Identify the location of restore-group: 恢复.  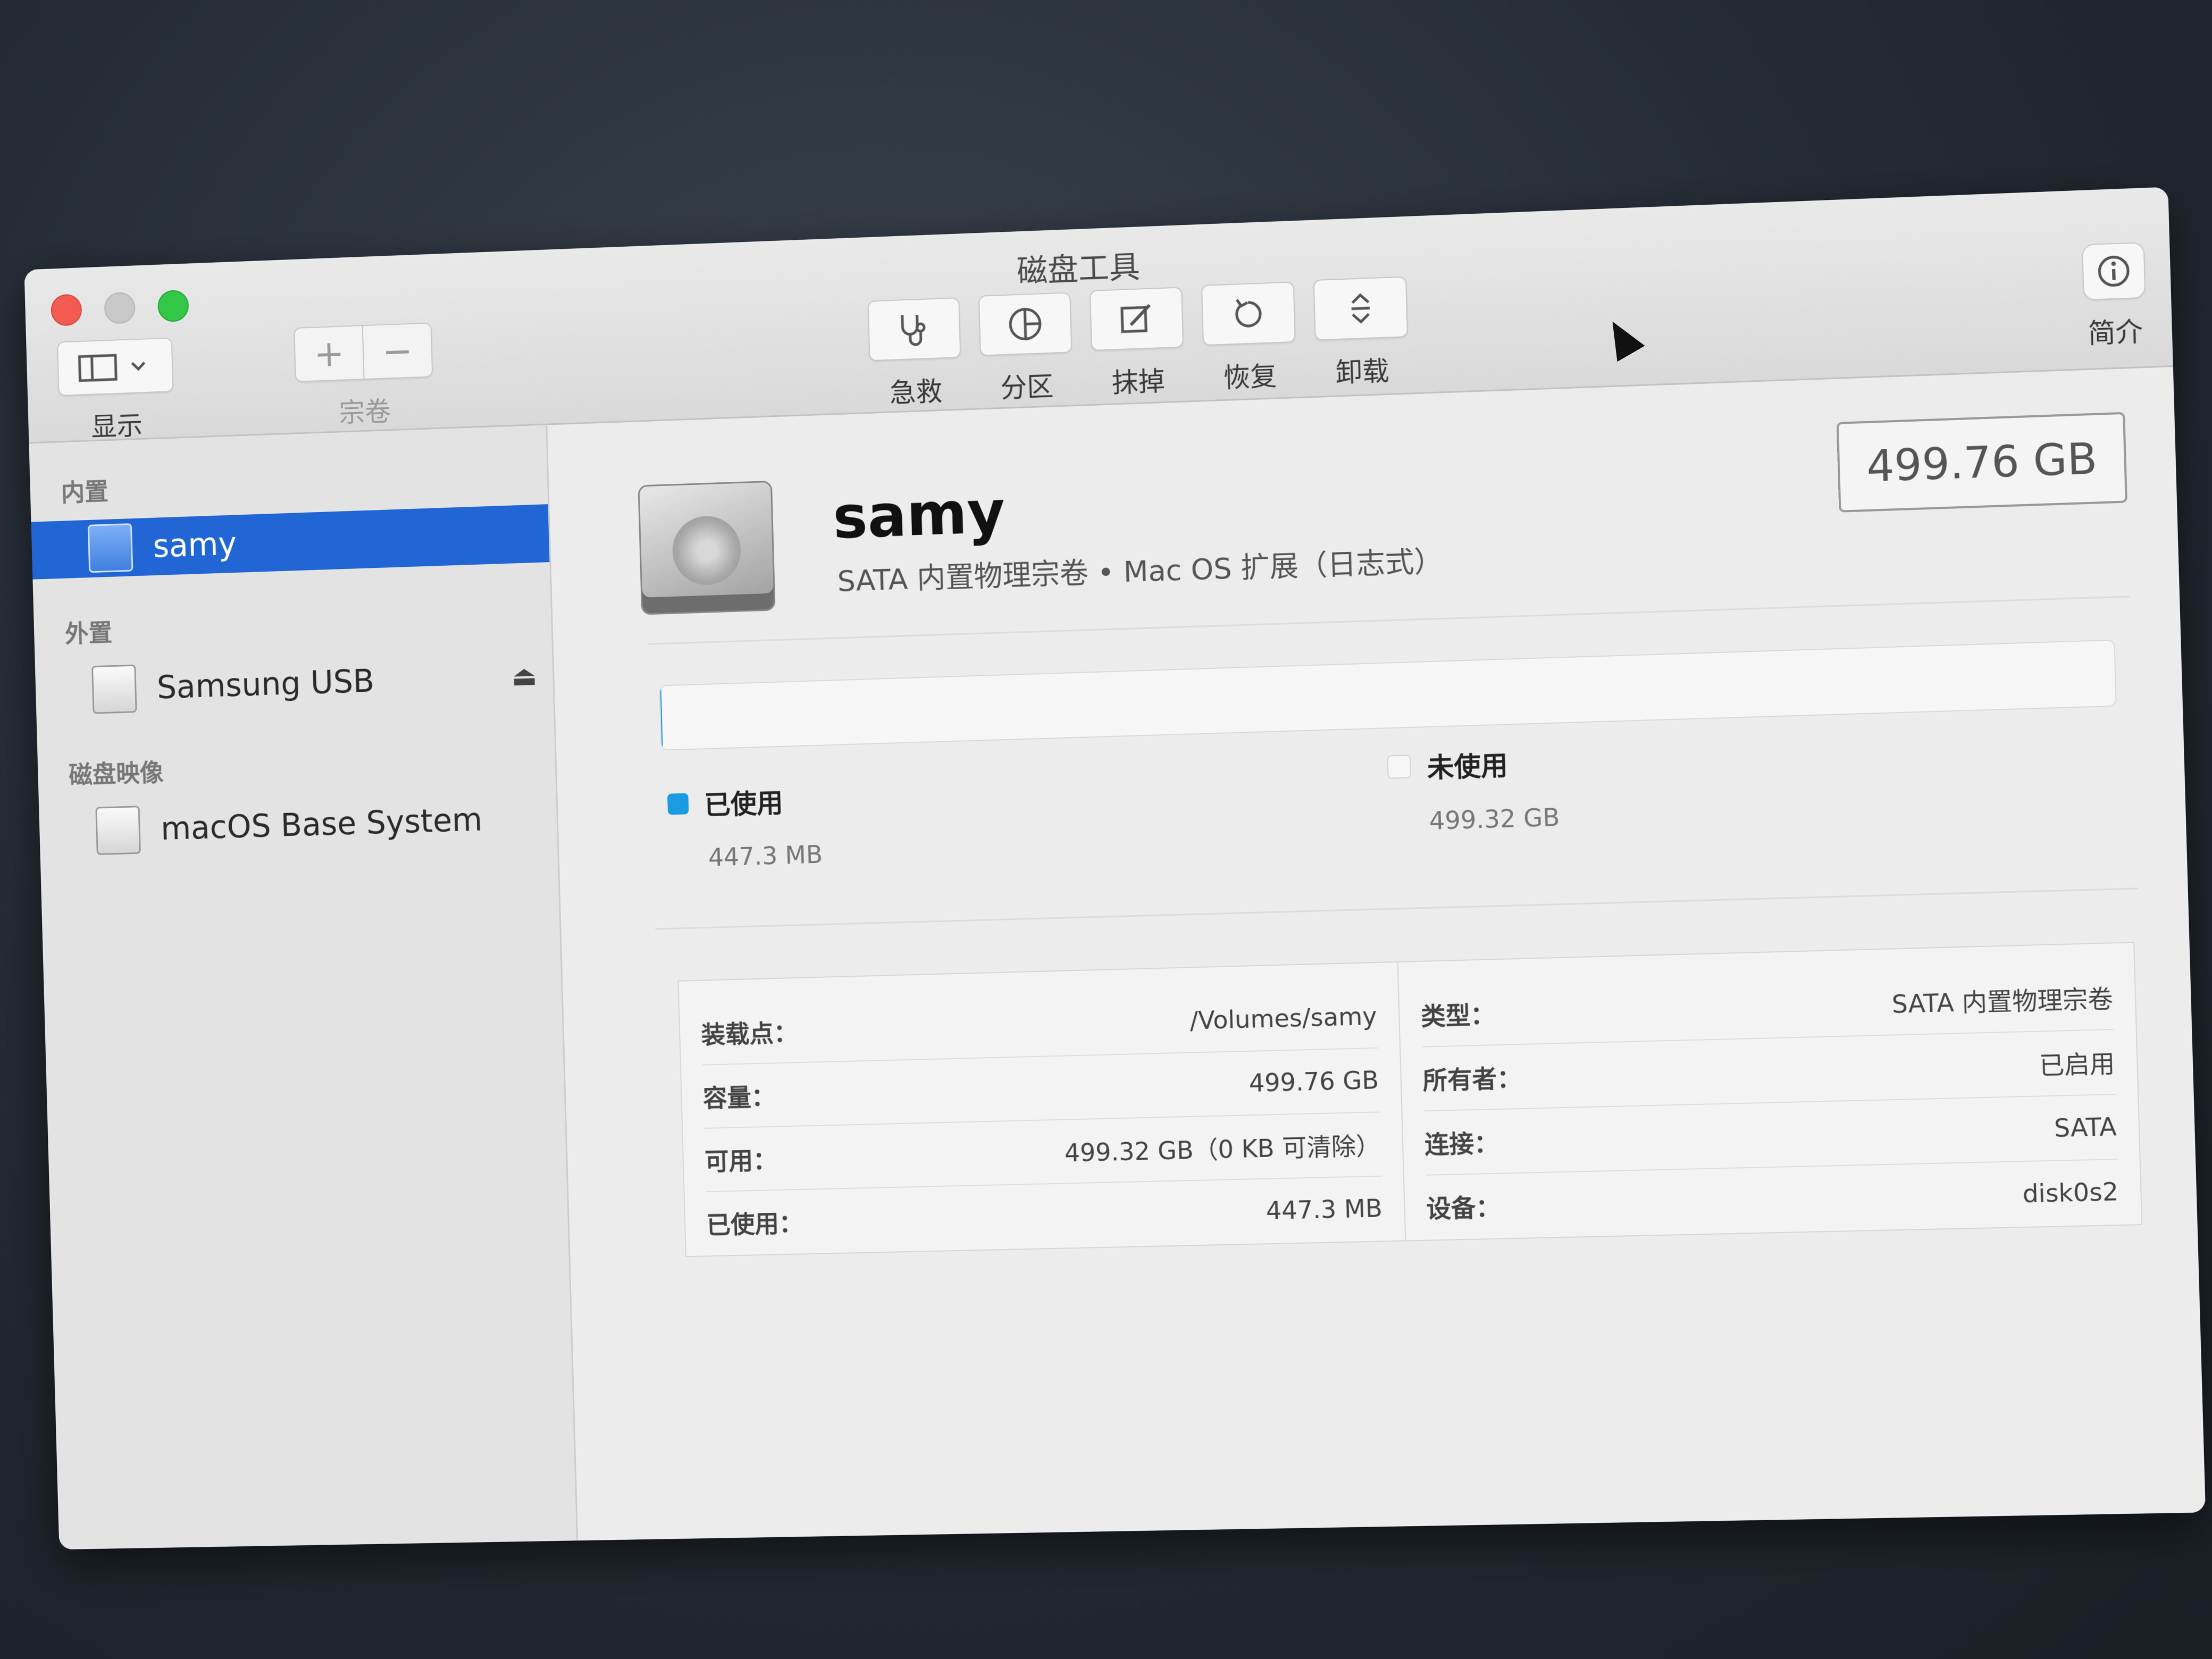
(1249, 338).